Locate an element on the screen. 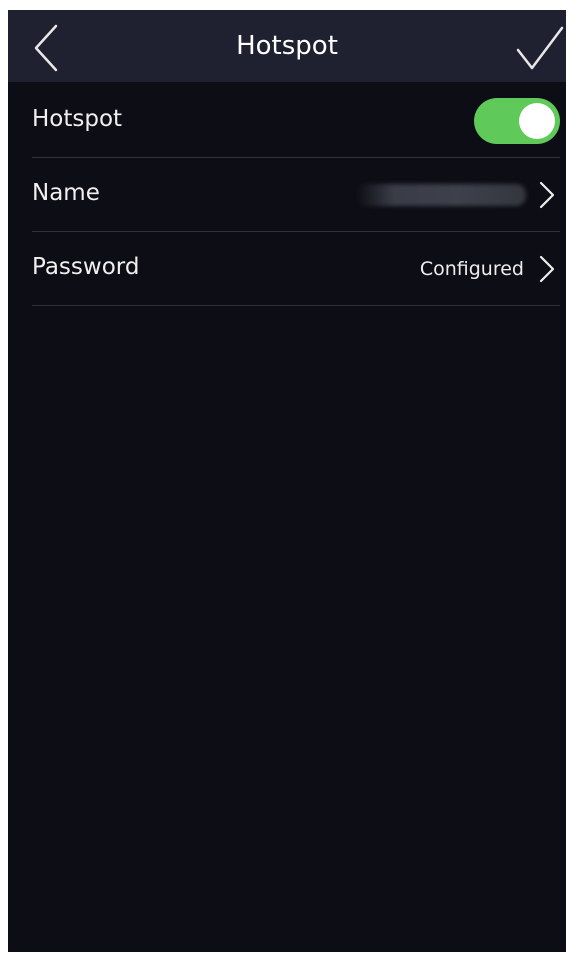  hotspot-label: Hotspot is located at coordinates (77, 119).